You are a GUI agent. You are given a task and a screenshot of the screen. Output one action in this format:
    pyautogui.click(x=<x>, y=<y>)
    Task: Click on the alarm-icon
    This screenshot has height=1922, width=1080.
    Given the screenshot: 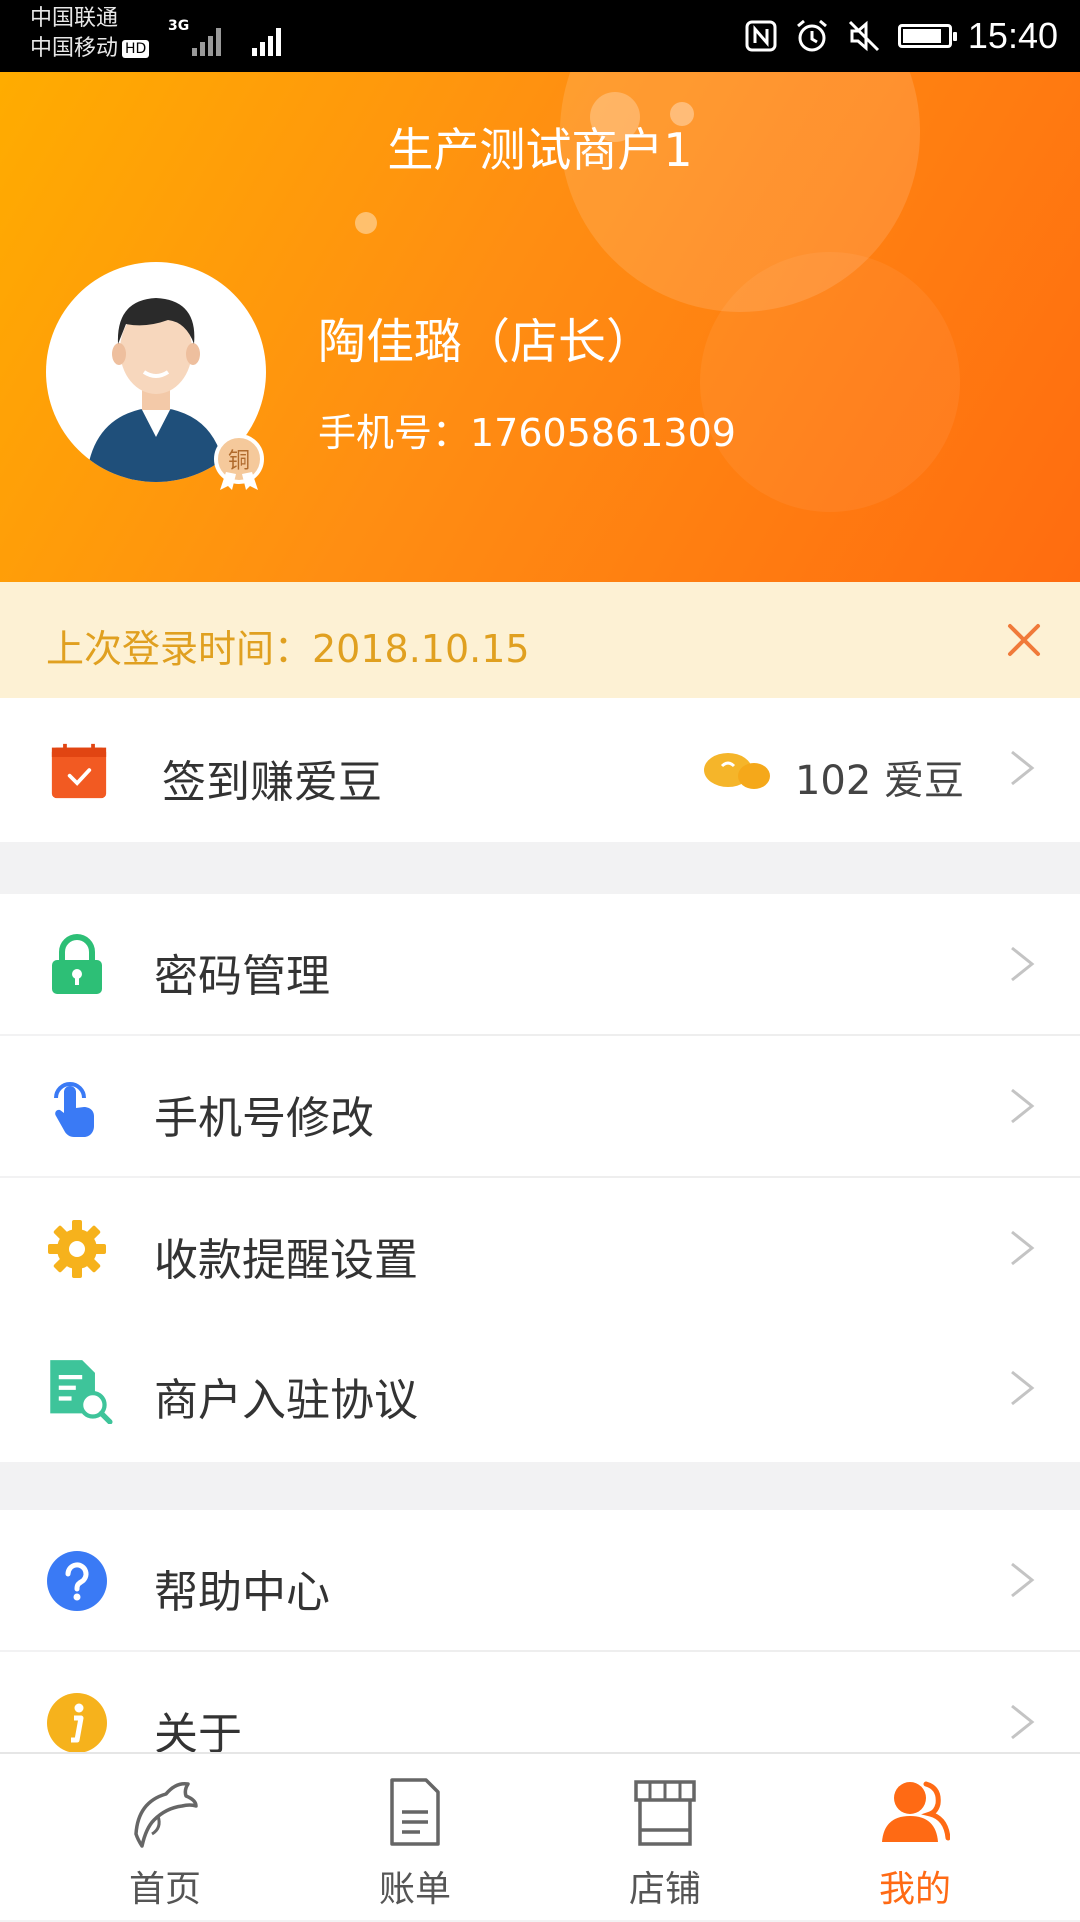 What is the action you would take?
    pyautogui.click(x=811, y=35)
    